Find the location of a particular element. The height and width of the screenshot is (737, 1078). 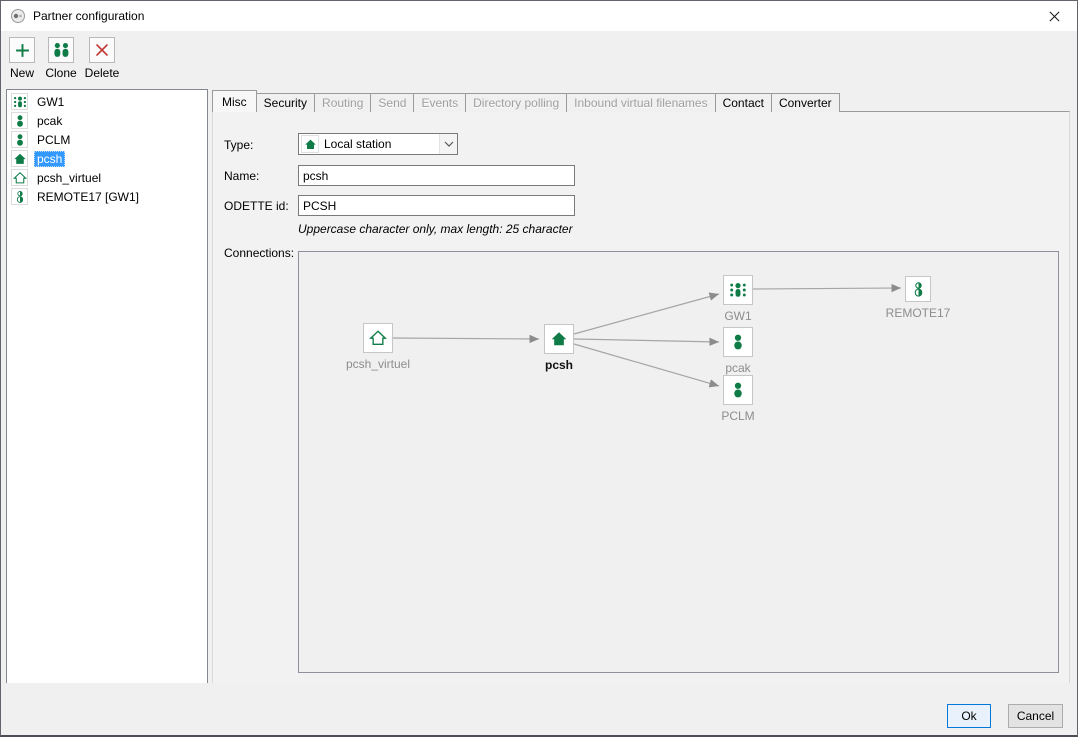

diagram-node-pcsh is located at coordinates (559, 339).